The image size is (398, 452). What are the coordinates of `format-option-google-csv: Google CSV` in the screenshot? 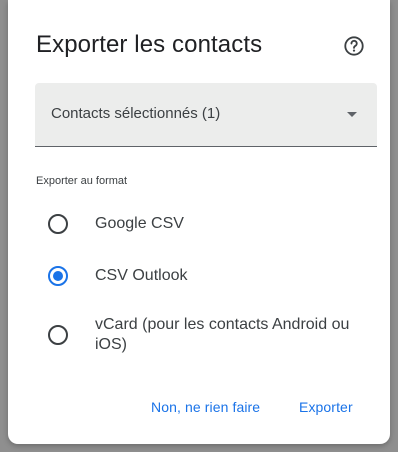 It's located at (116, 224).